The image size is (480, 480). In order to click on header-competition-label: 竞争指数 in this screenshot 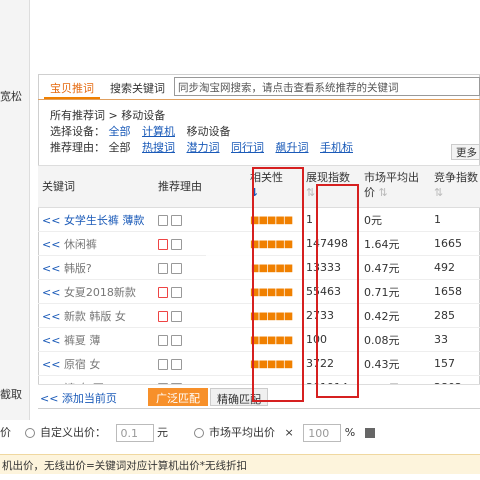, I will do `click(456, 177)`.